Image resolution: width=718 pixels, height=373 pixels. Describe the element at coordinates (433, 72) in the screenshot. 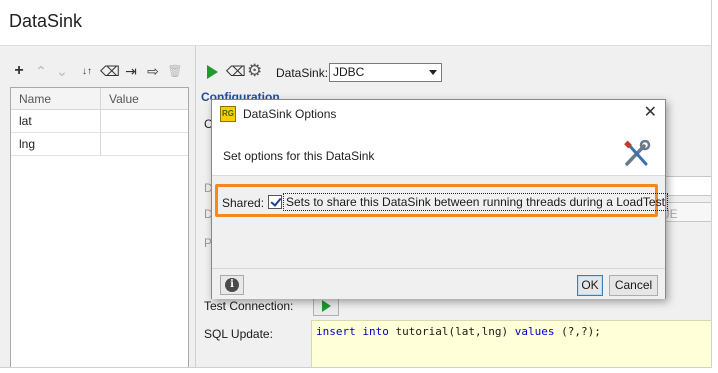

I see `chevron-down-icon` at that location.